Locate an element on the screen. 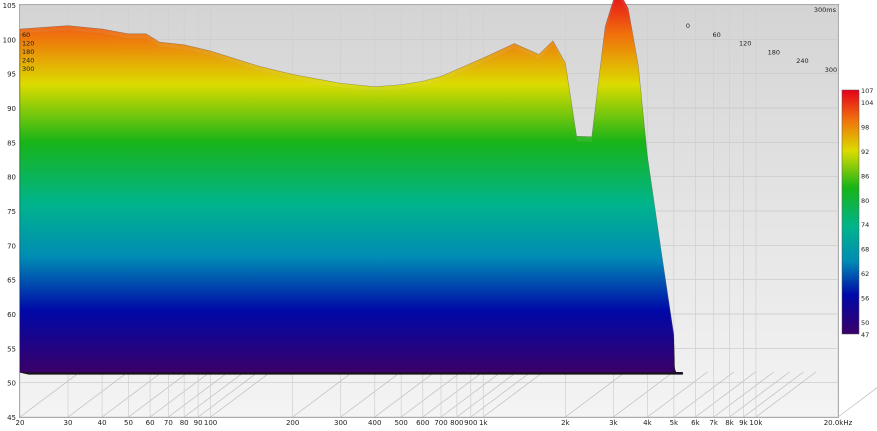 This screenshot has height=431, width=877. x-tick-label: 8k is located at coordinates (729, 423).